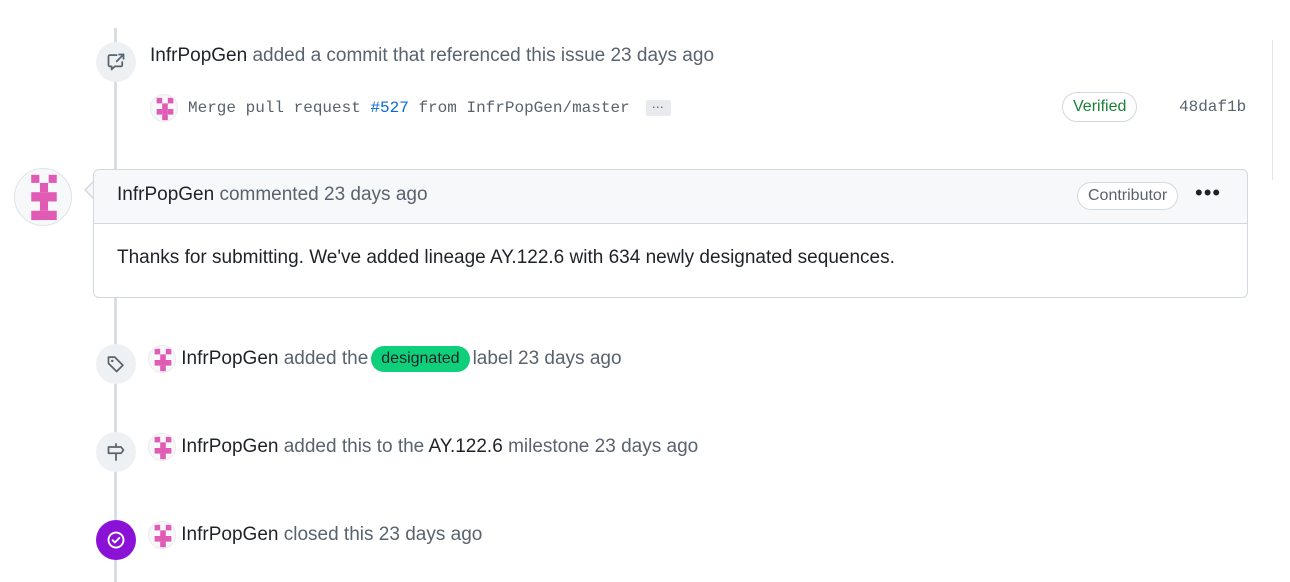 This screenshot has height=582, width=1290. What do you see at coordinates (115, 305) in the screenshot?
I see `timeline-line` at bounding box center [115, 305].